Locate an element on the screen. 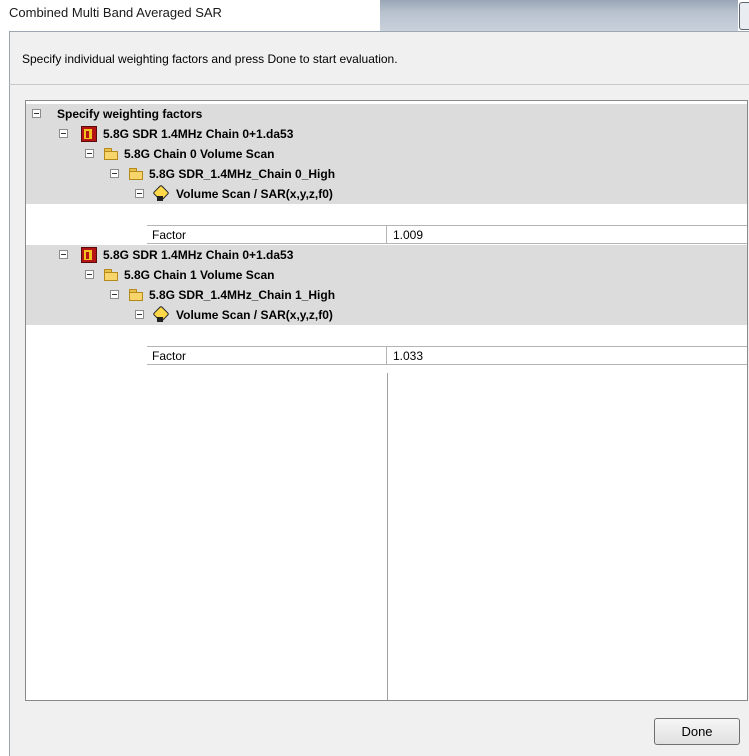  factor-value-input: 1.033 is located at coordinates (408, 356).